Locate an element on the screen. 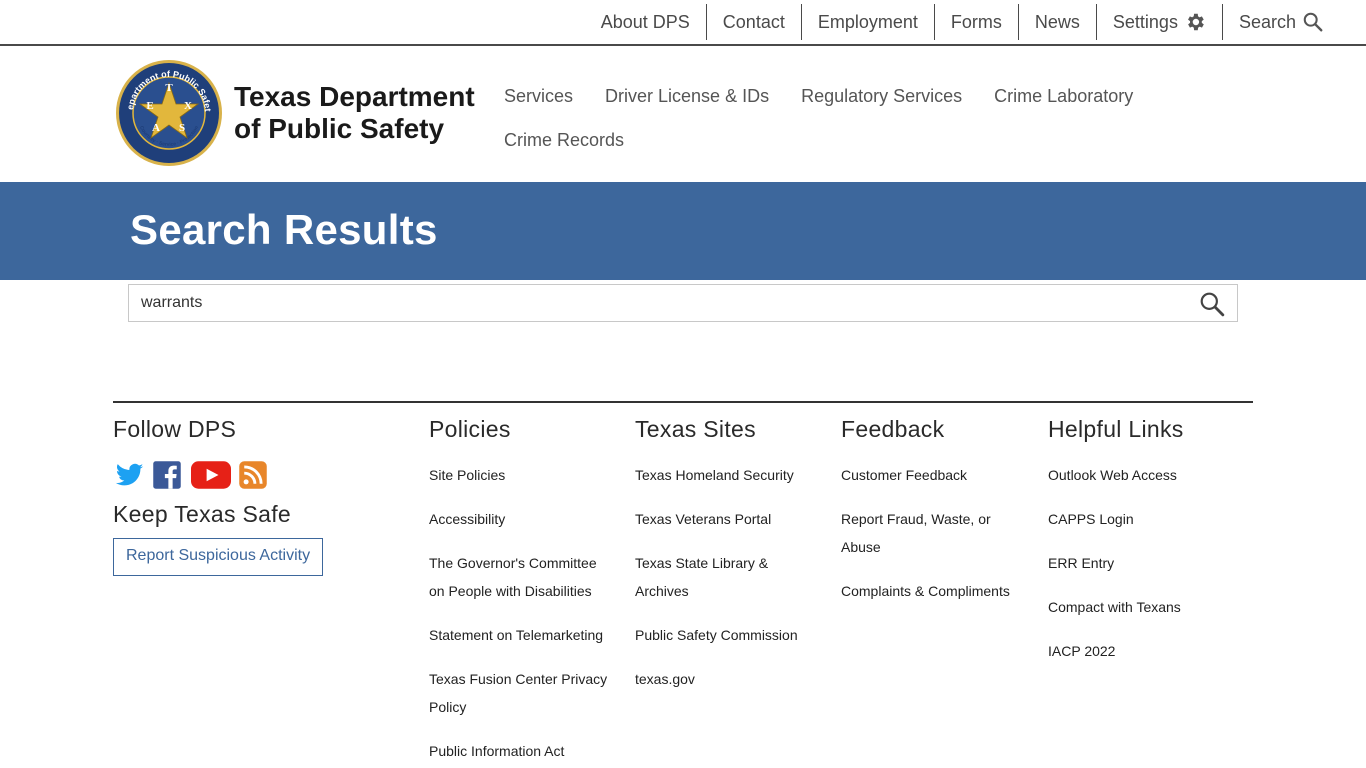 The height and width of the screenshot is (768, 1366). footer-link: texas.gov is located at coordinates (720, 679).